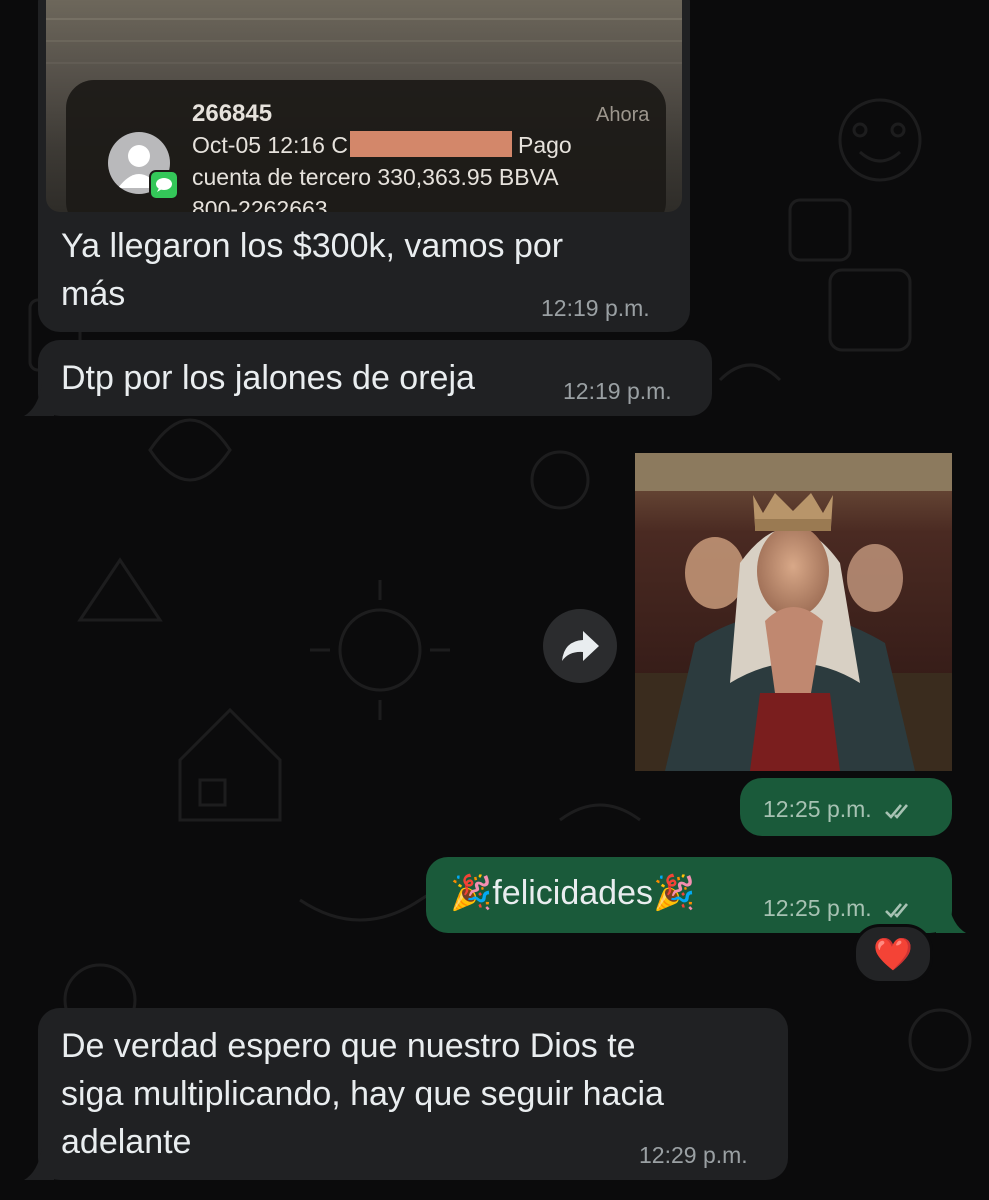  What do you see at coordinates (93, 294) in the screenshot?
I see `message-text-line: más` at bounding box center [93, 294].